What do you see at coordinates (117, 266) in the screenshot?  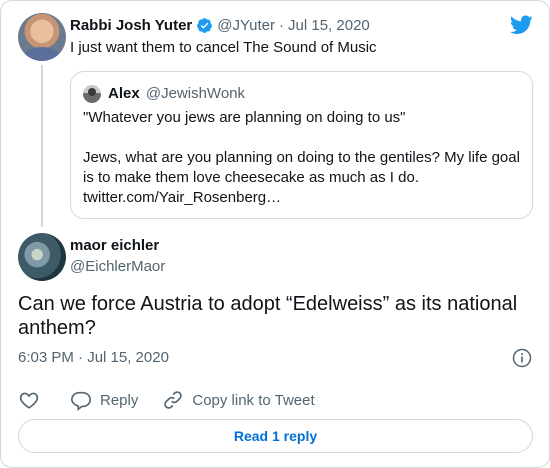 I see `reply-author-handle: @EichlerMaor` at bounding box center [117, 266].